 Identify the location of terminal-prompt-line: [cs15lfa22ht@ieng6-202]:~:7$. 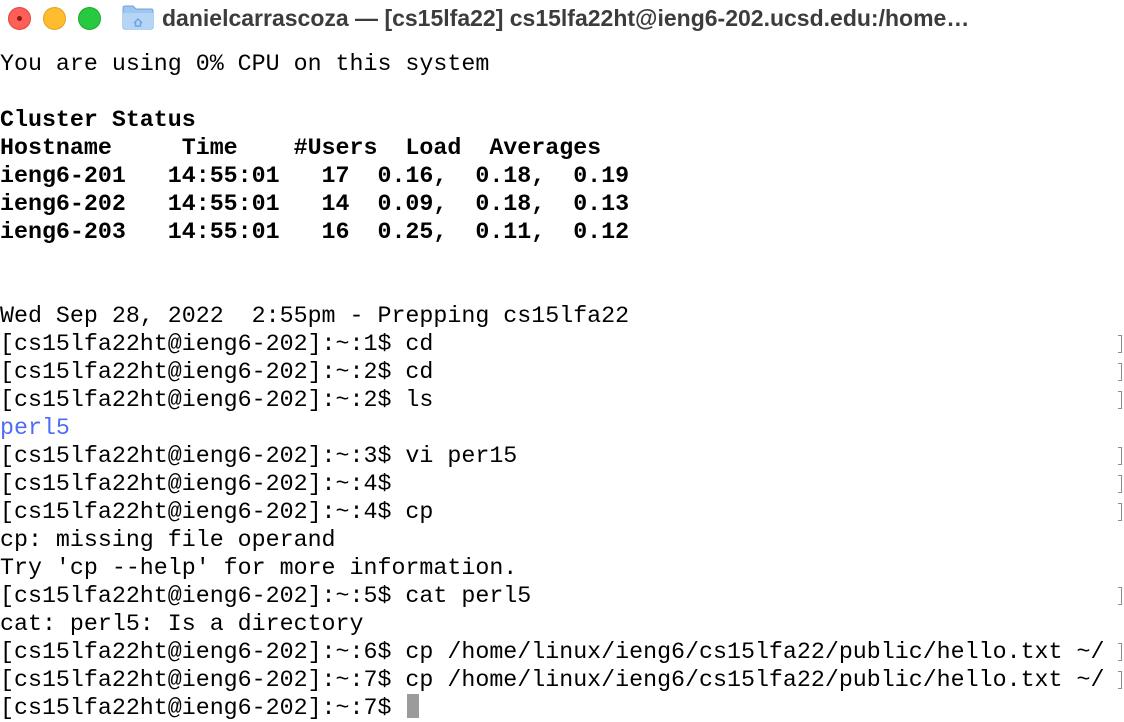
(210, 708).